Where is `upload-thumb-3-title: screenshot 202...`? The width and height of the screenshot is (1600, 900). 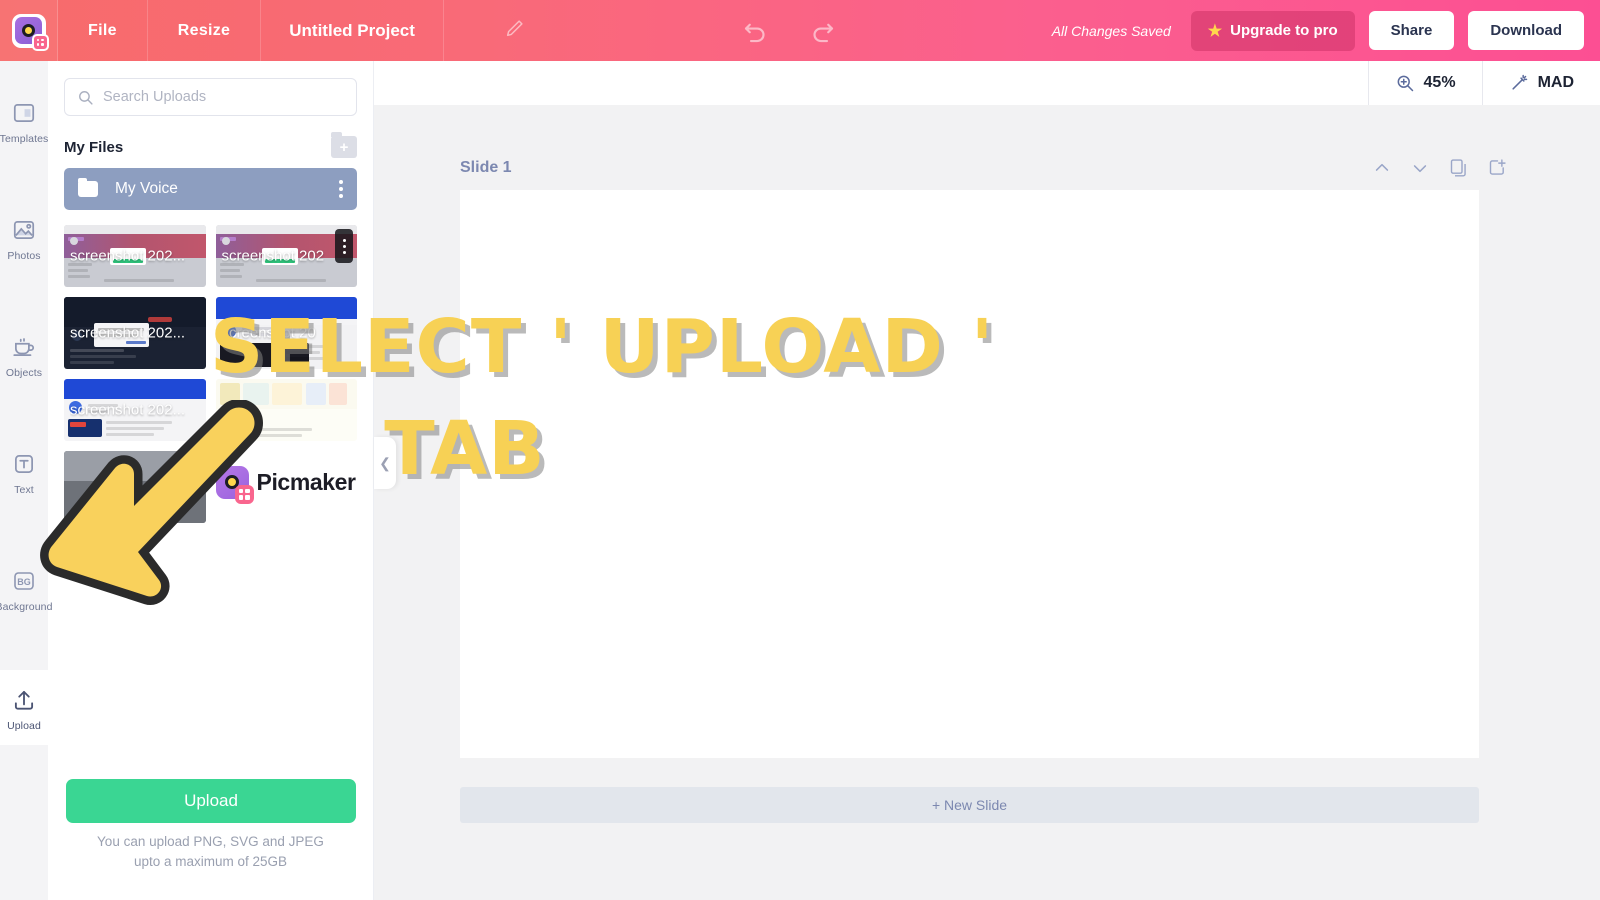
upload-thumb-3-title: screenshot 202... is located at coordinates (128, 333).